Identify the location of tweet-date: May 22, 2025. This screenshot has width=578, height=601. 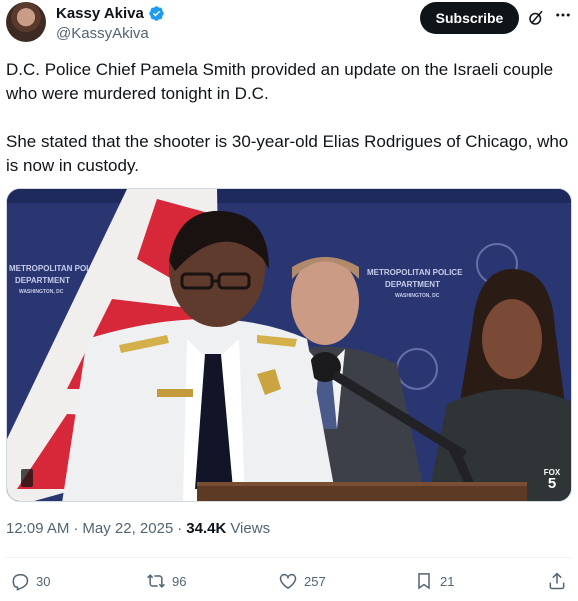
(127, 528).